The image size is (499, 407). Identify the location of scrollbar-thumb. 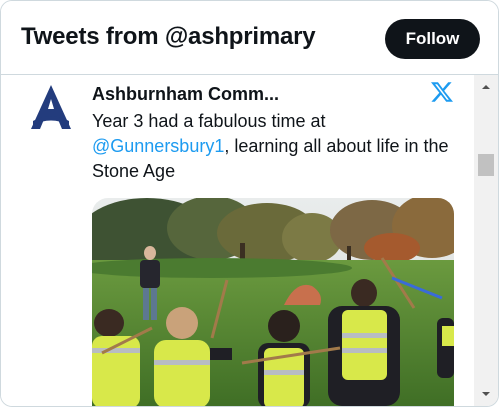
(486, 165).